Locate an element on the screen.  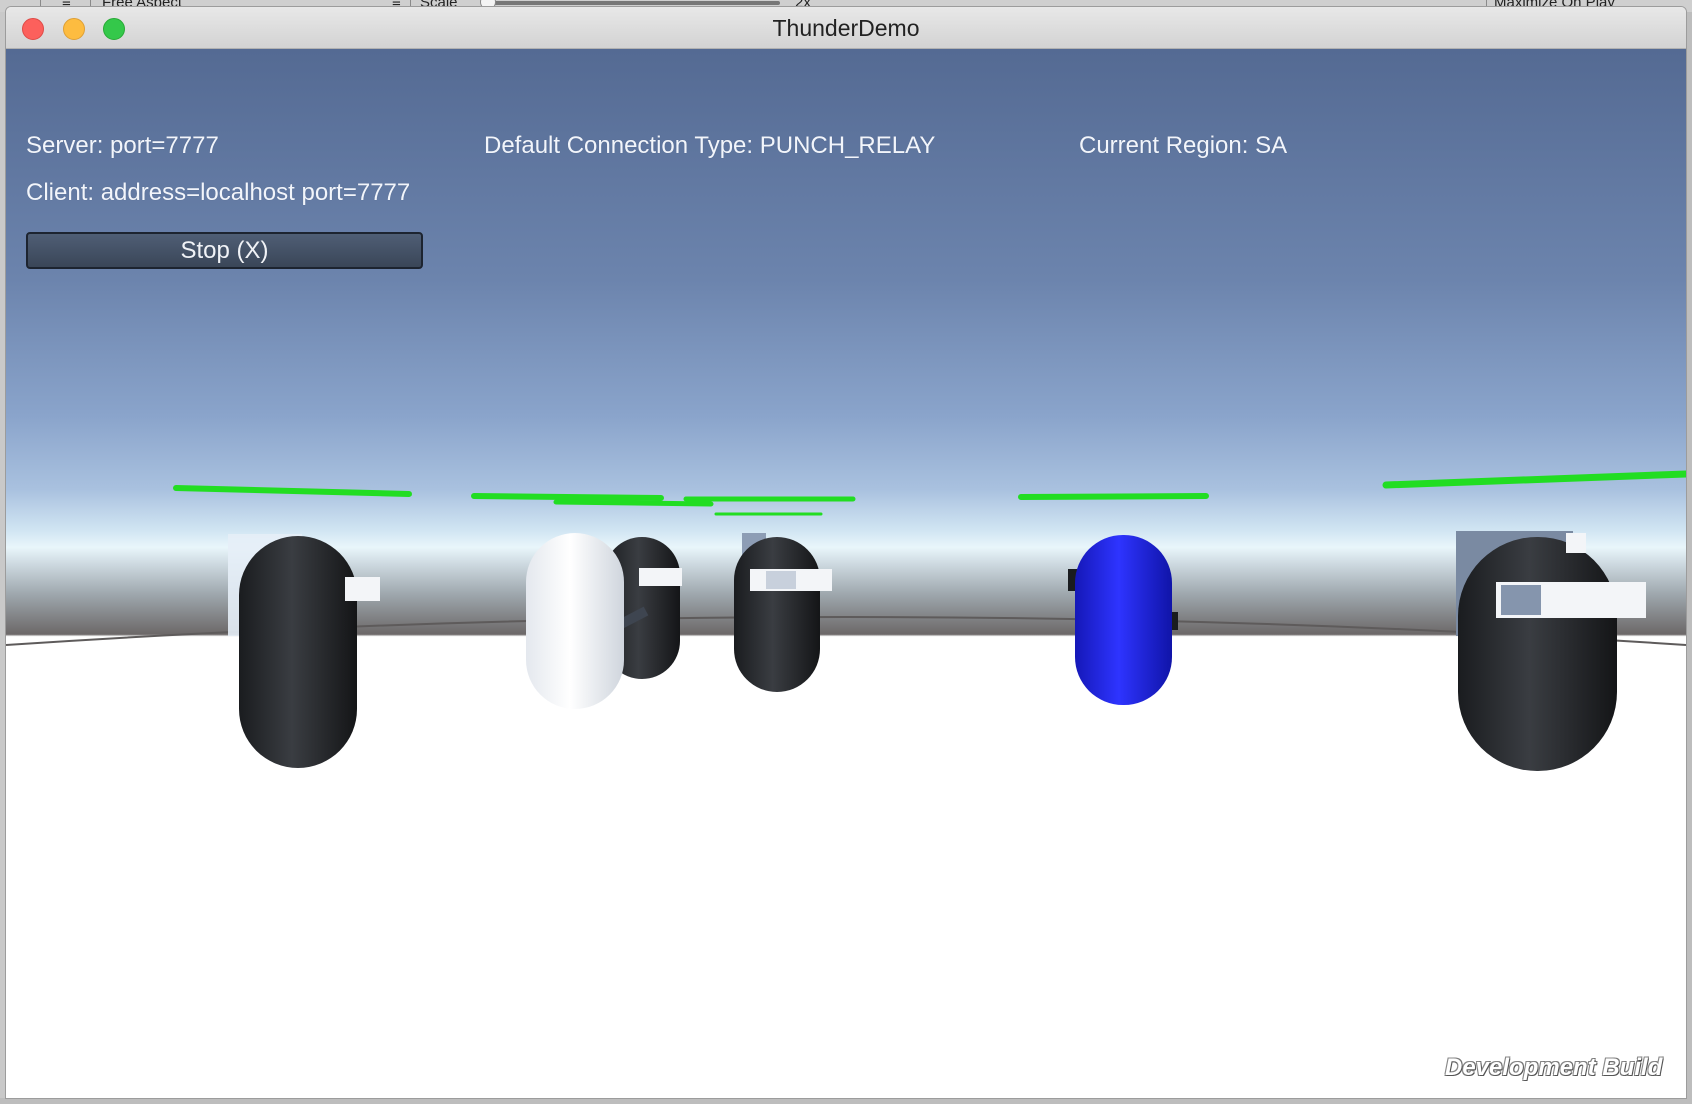
region-info: Current Region: SA is located at coordinates (1183, 145).